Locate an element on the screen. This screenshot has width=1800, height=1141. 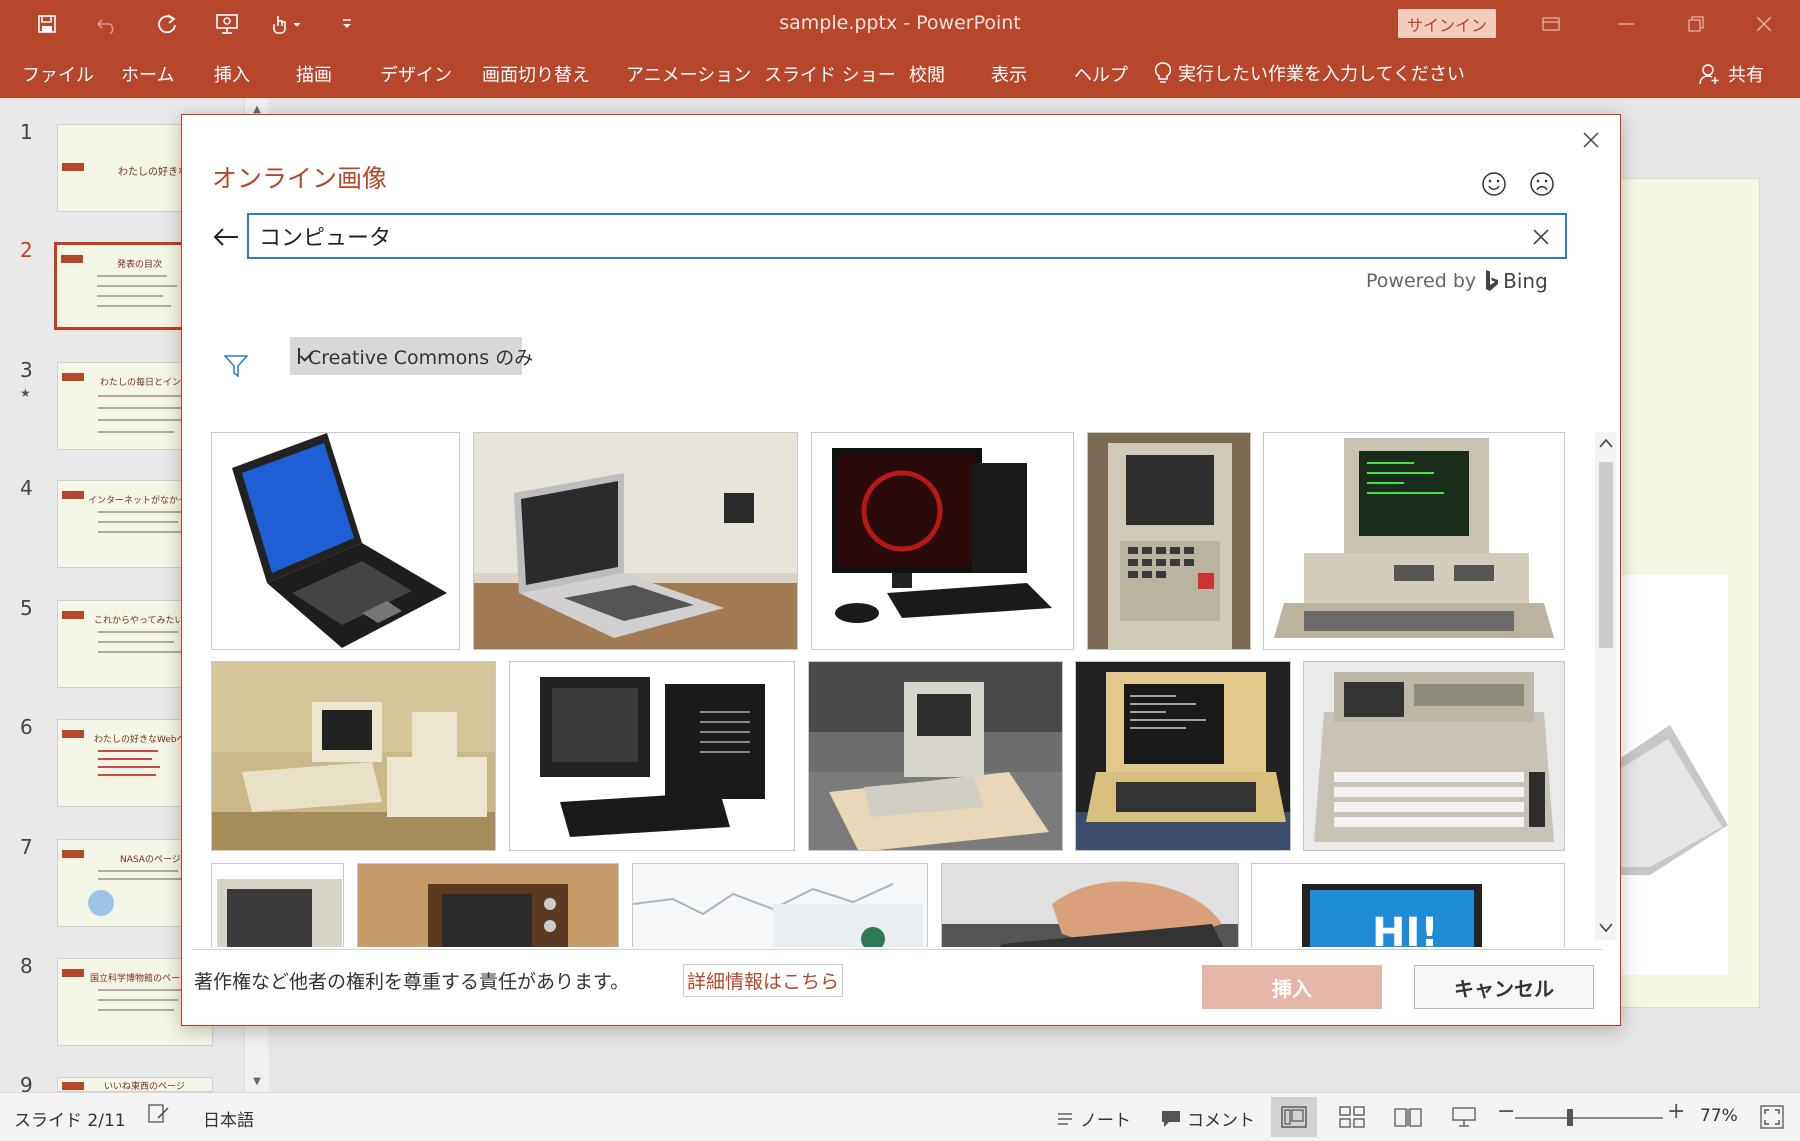
start-slideshow-icon is located at coordinates (227, 24).